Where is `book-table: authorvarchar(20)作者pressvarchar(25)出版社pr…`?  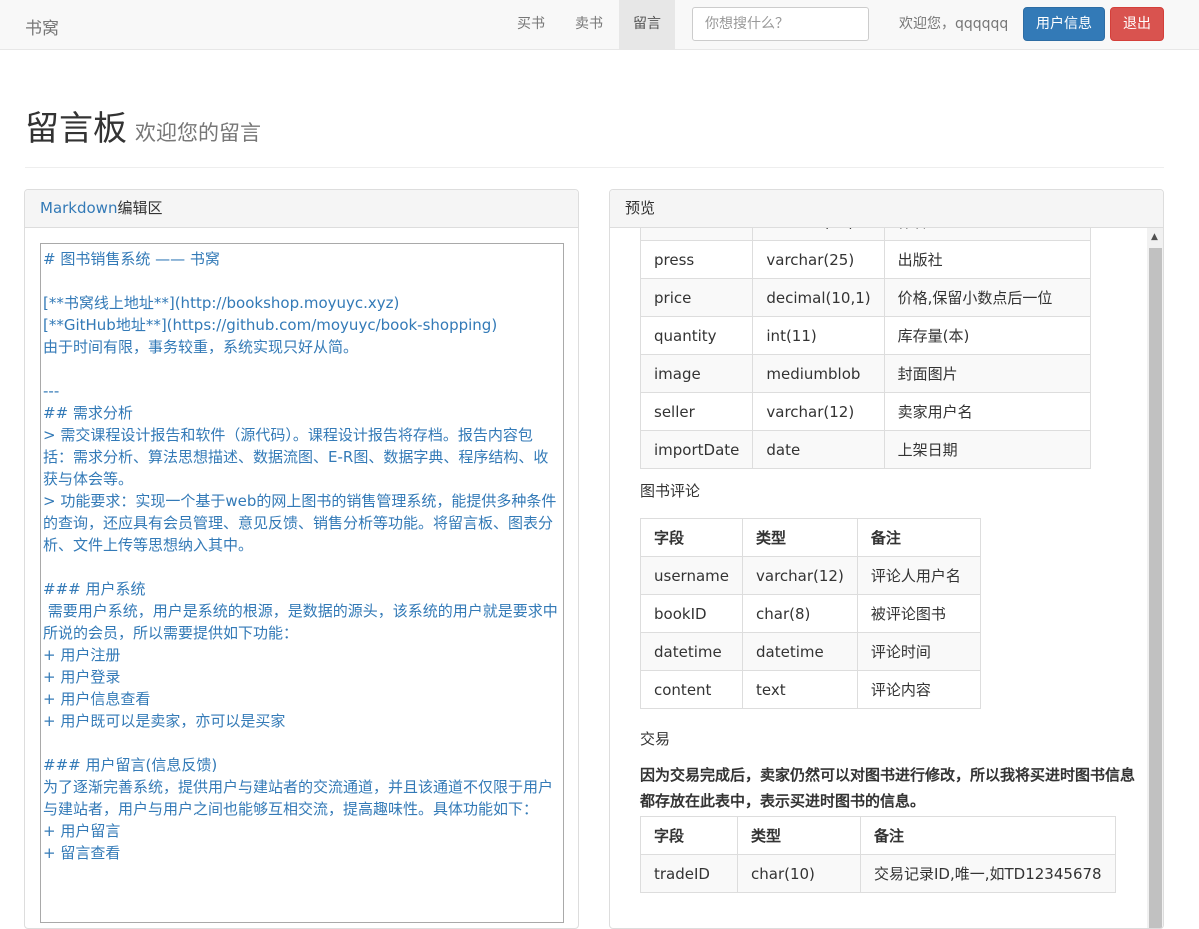 book-table: authorvarchar(20)作者pressvarchar(25)出版社pr… is located at coordinates (865, 348).